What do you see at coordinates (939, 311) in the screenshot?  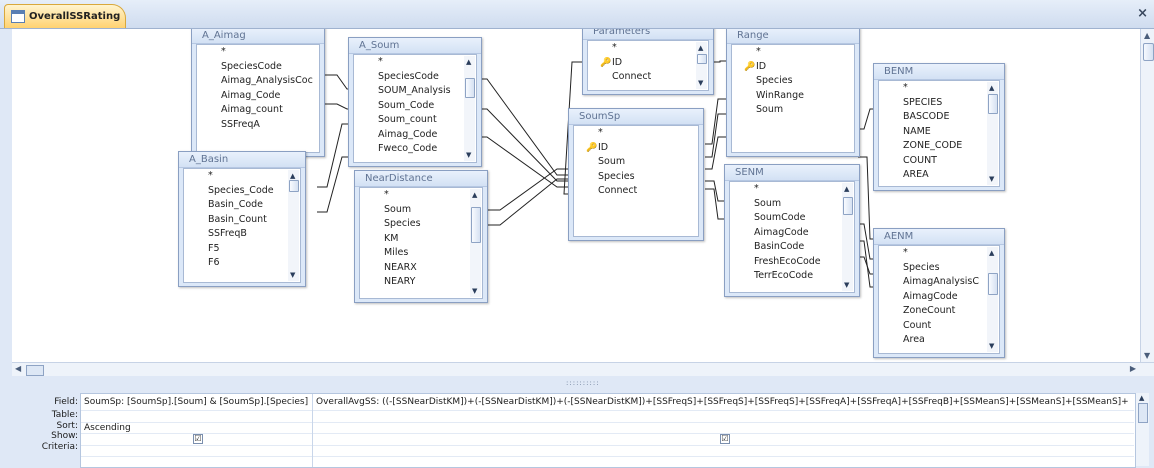 I see `field-item: ZoneCount` at bounding box center [939, 311].